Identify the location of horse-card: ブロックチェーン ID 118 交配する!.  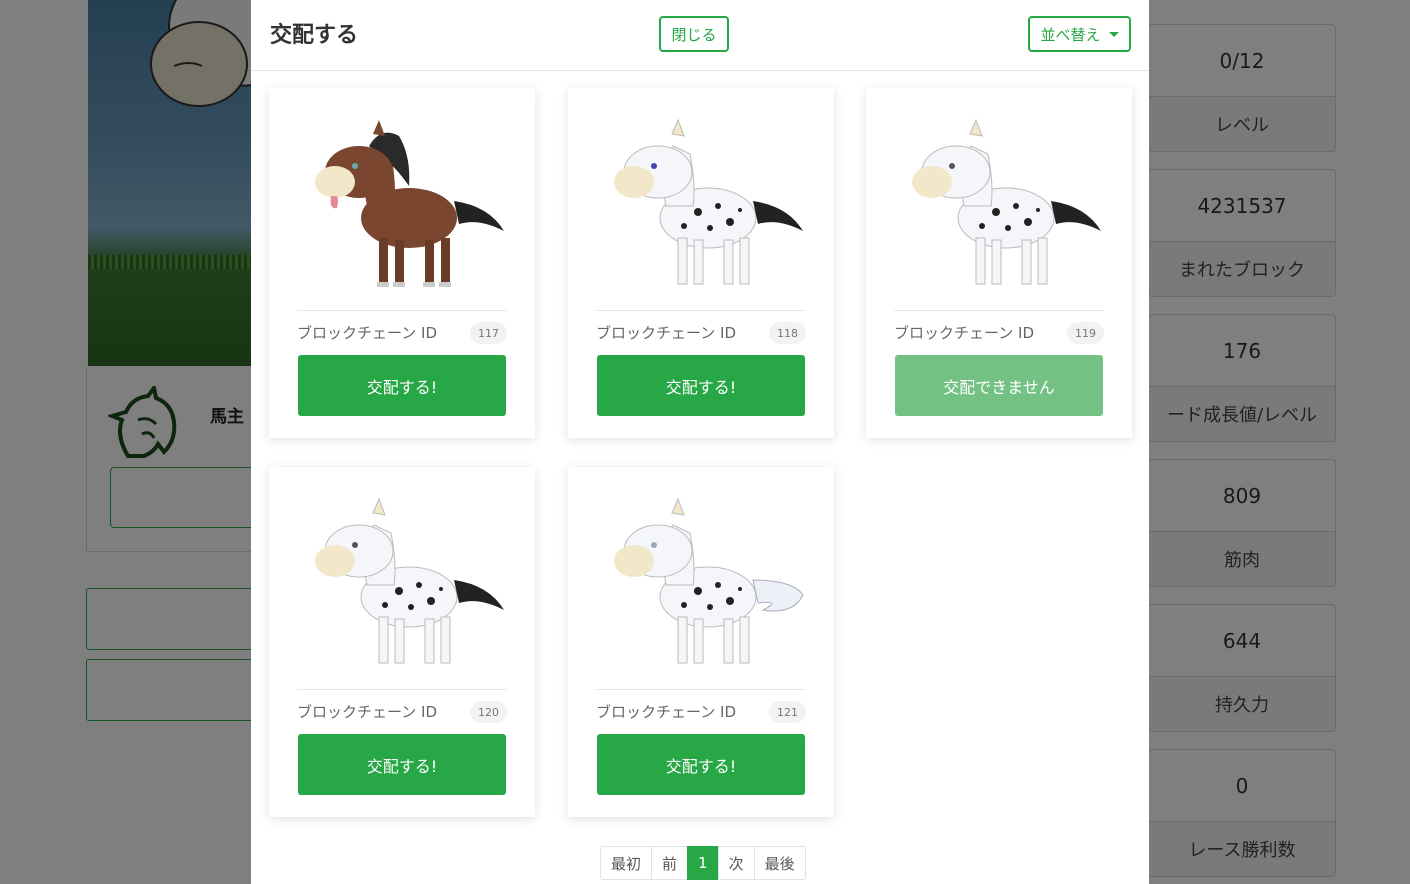
(701, 263).